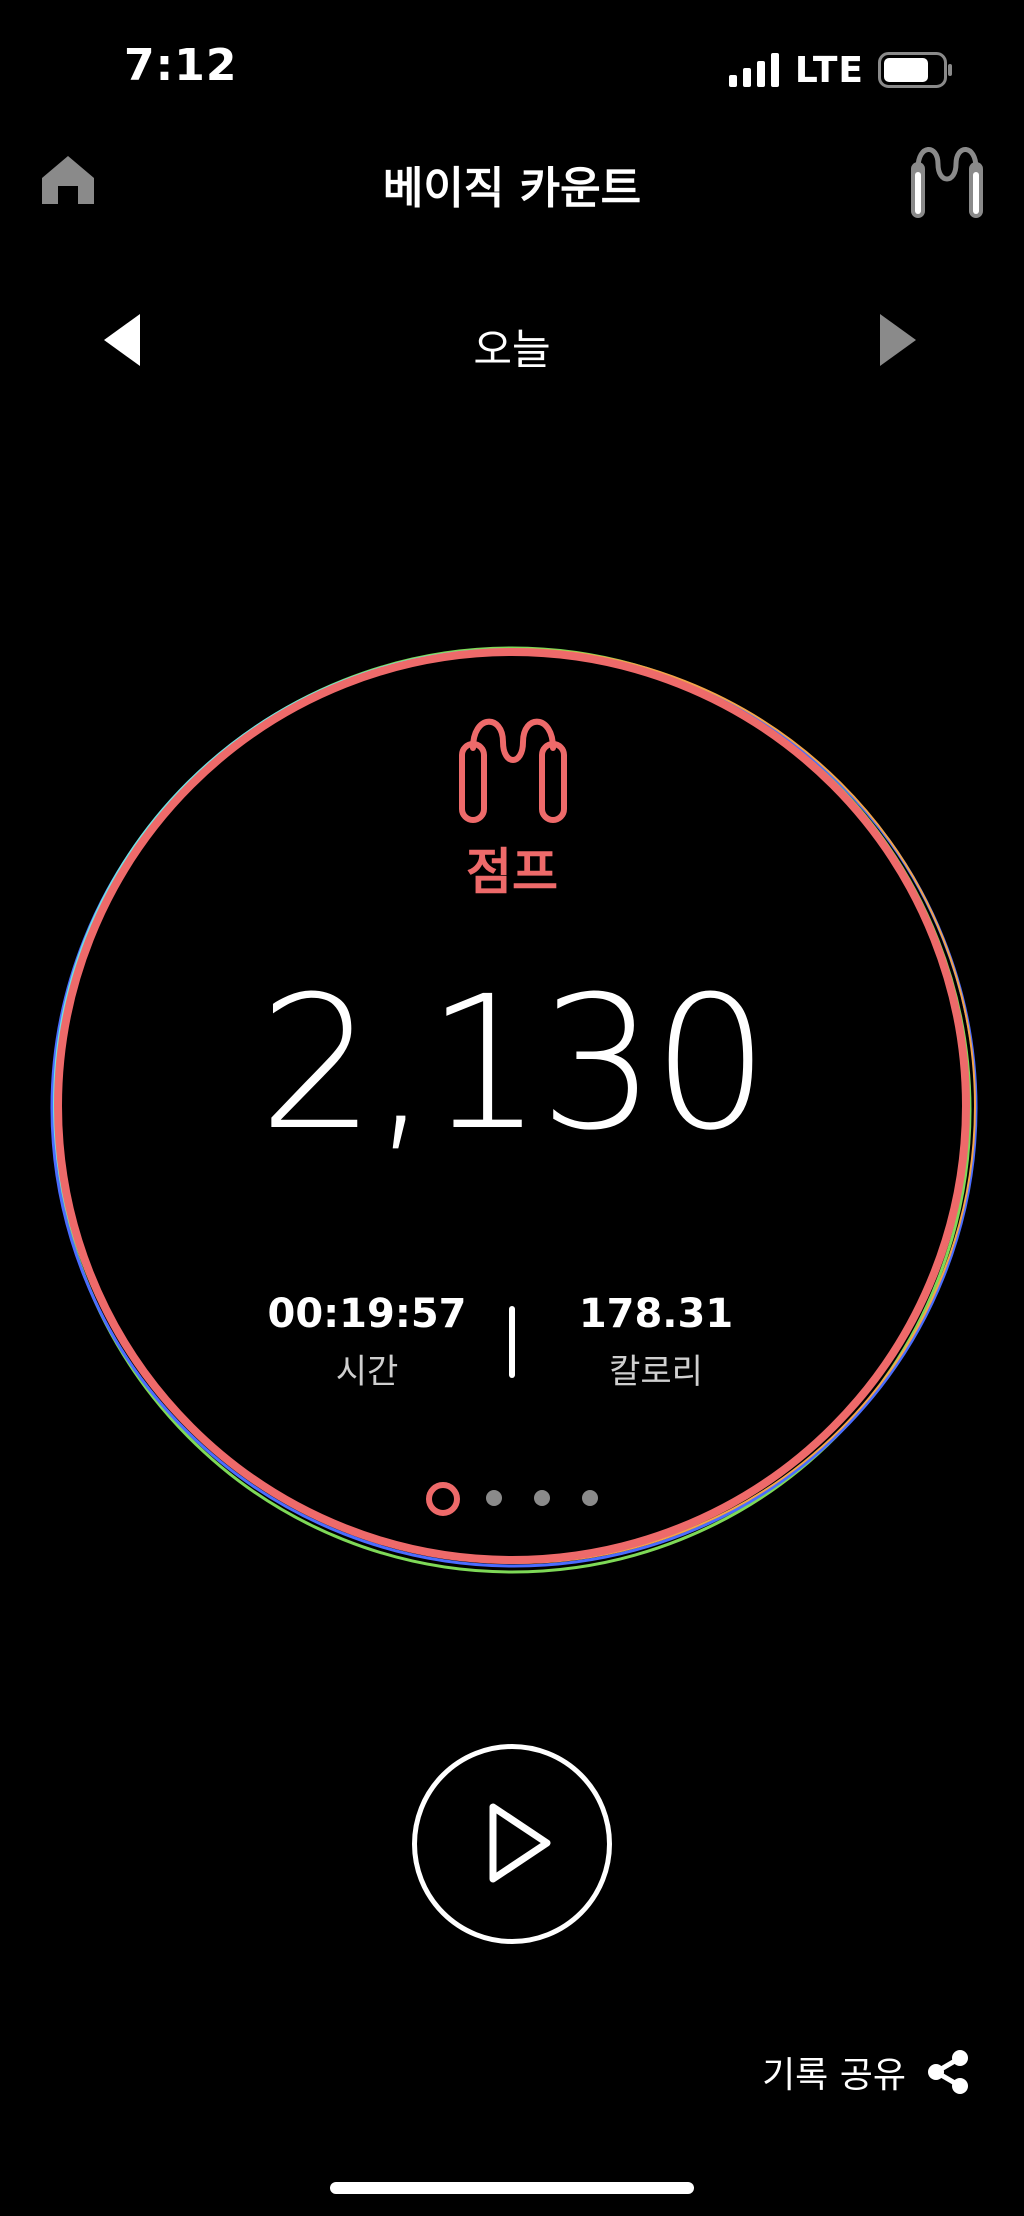 The height and width of the screenshot is (2216, 1024). I want to click on jump-count: 2,130, so click(514, 1064).